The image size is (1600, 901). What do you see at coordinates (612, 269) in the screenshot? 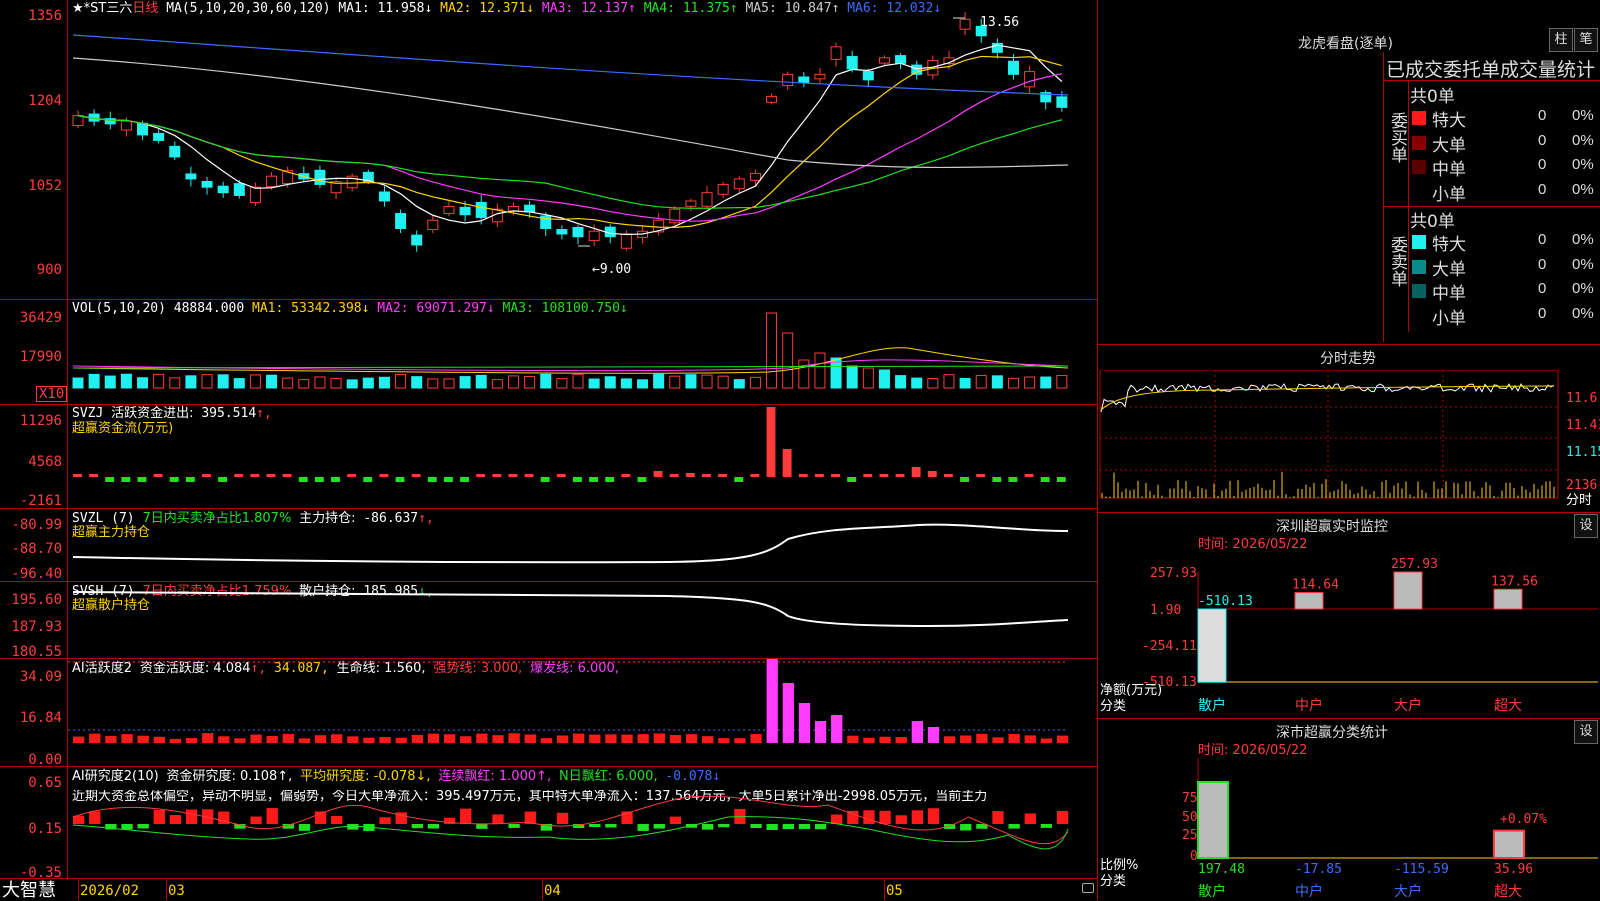
I see `low-price-label: ←9.00` at bounding box center [612, 269].